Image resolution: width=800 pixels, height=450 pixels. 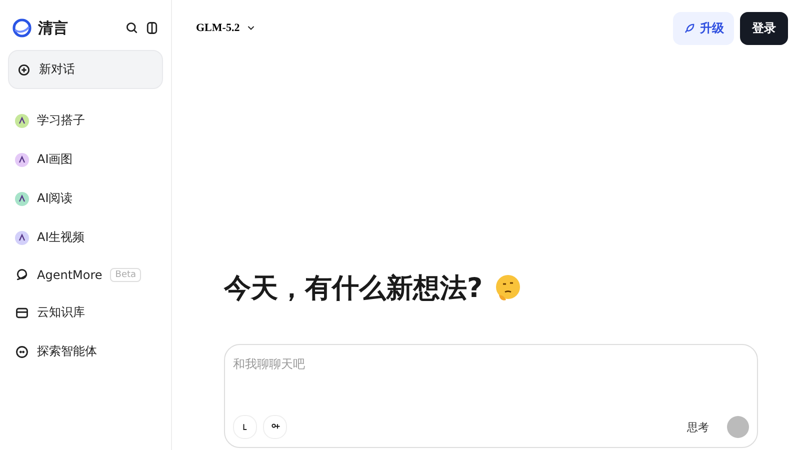 What do you see at coordinates (53, 28) in the screenshot?
I see `brand-name: 清言` at bounding box center [53, 28].